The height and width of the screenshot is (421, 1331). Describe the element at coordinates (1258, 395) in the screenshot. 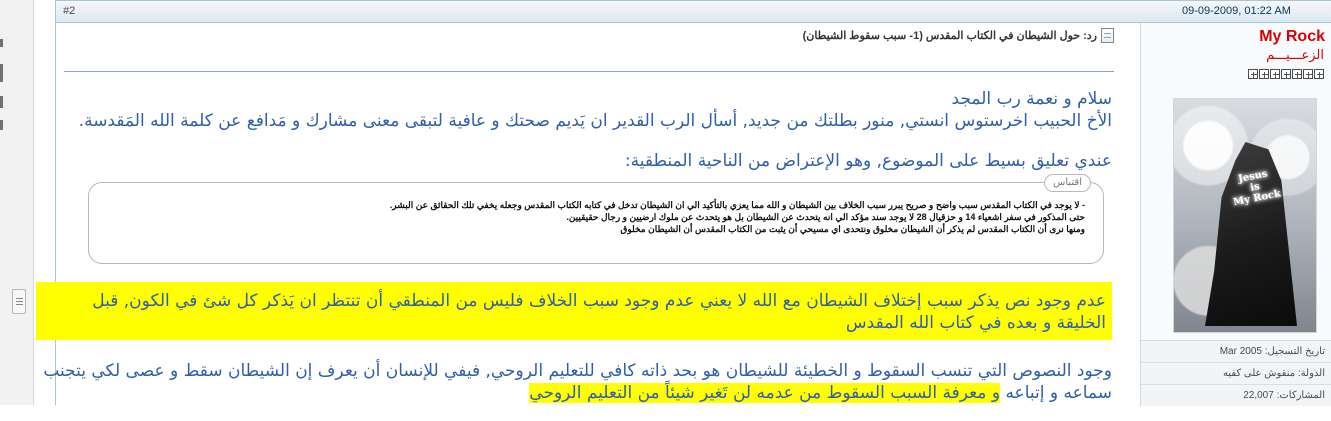

I see `posts-value: 22,007` at that location.